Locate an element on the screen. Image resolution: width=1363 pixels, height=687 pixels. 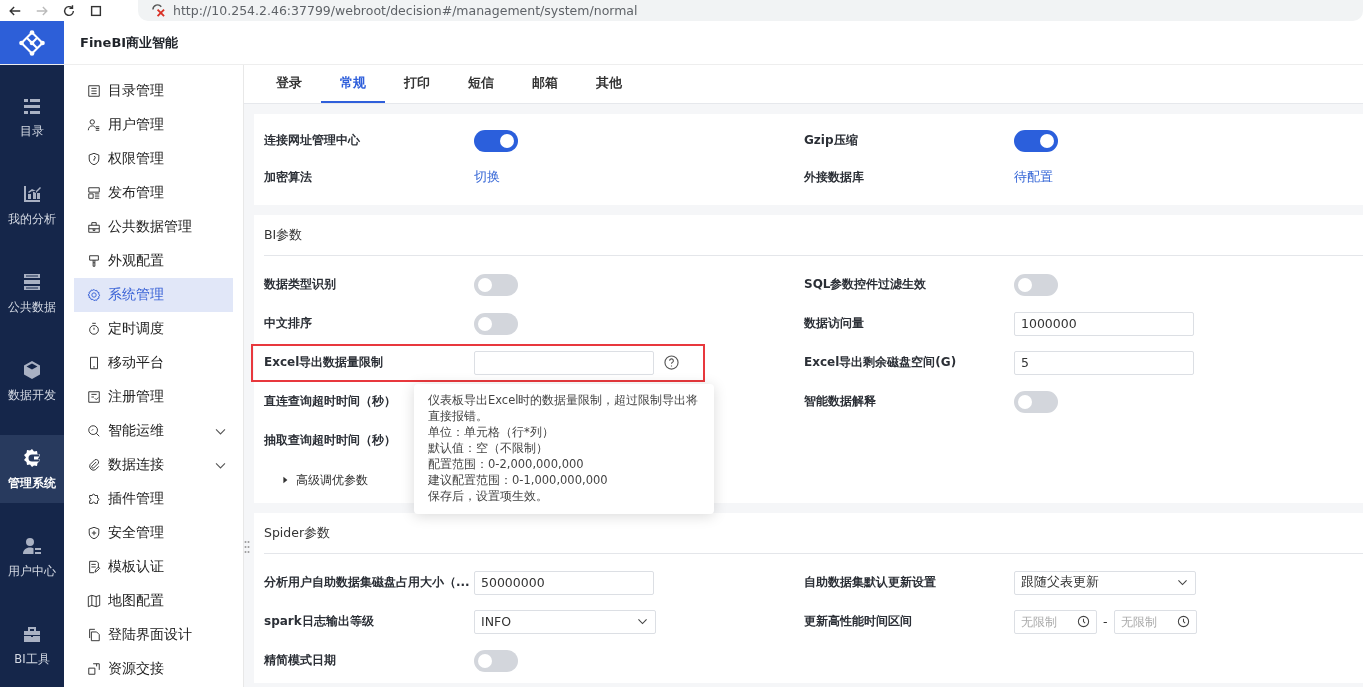
dropdown: INFO is located at coordinates (565, 621).